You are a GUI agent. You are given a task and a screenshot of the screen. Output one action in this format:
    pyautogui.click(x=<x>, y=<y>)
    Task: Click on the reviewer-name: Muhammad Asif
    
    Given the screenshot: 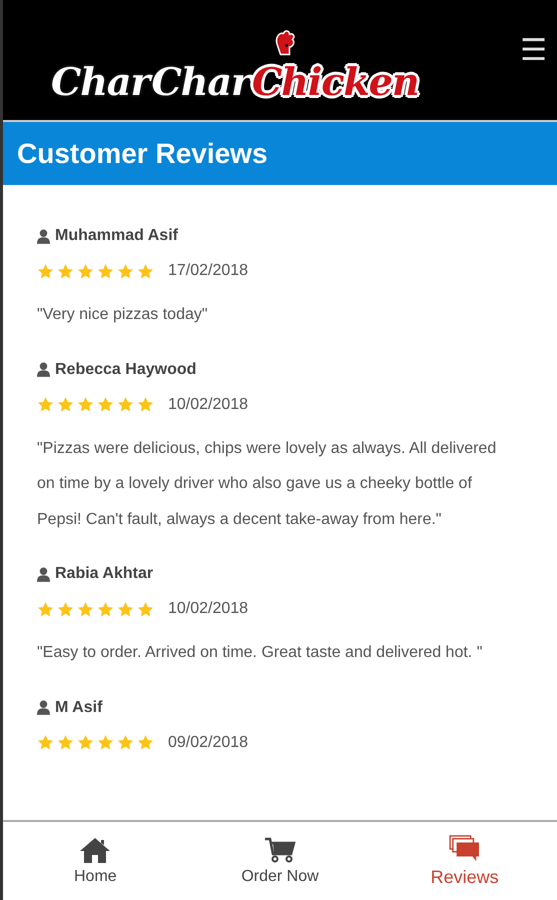 What is the action you would take?
    pyautogui.click(x=116, y=236)
    